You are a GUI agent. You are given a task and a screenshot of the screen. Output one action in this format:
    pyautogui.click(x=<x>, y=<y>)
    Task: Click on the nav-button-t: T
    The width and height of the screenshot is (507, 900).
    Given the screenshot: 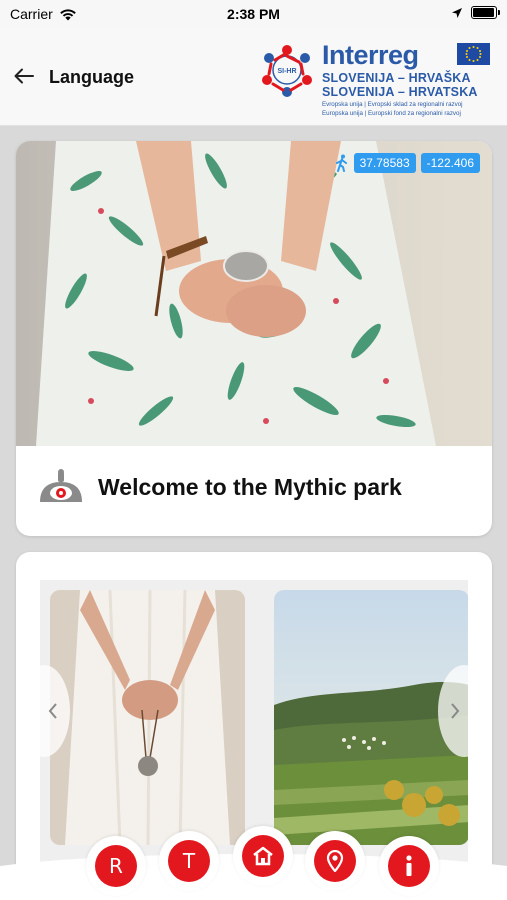 What is the action you would take?
    pyautogui.click(x=189, y=861)
    